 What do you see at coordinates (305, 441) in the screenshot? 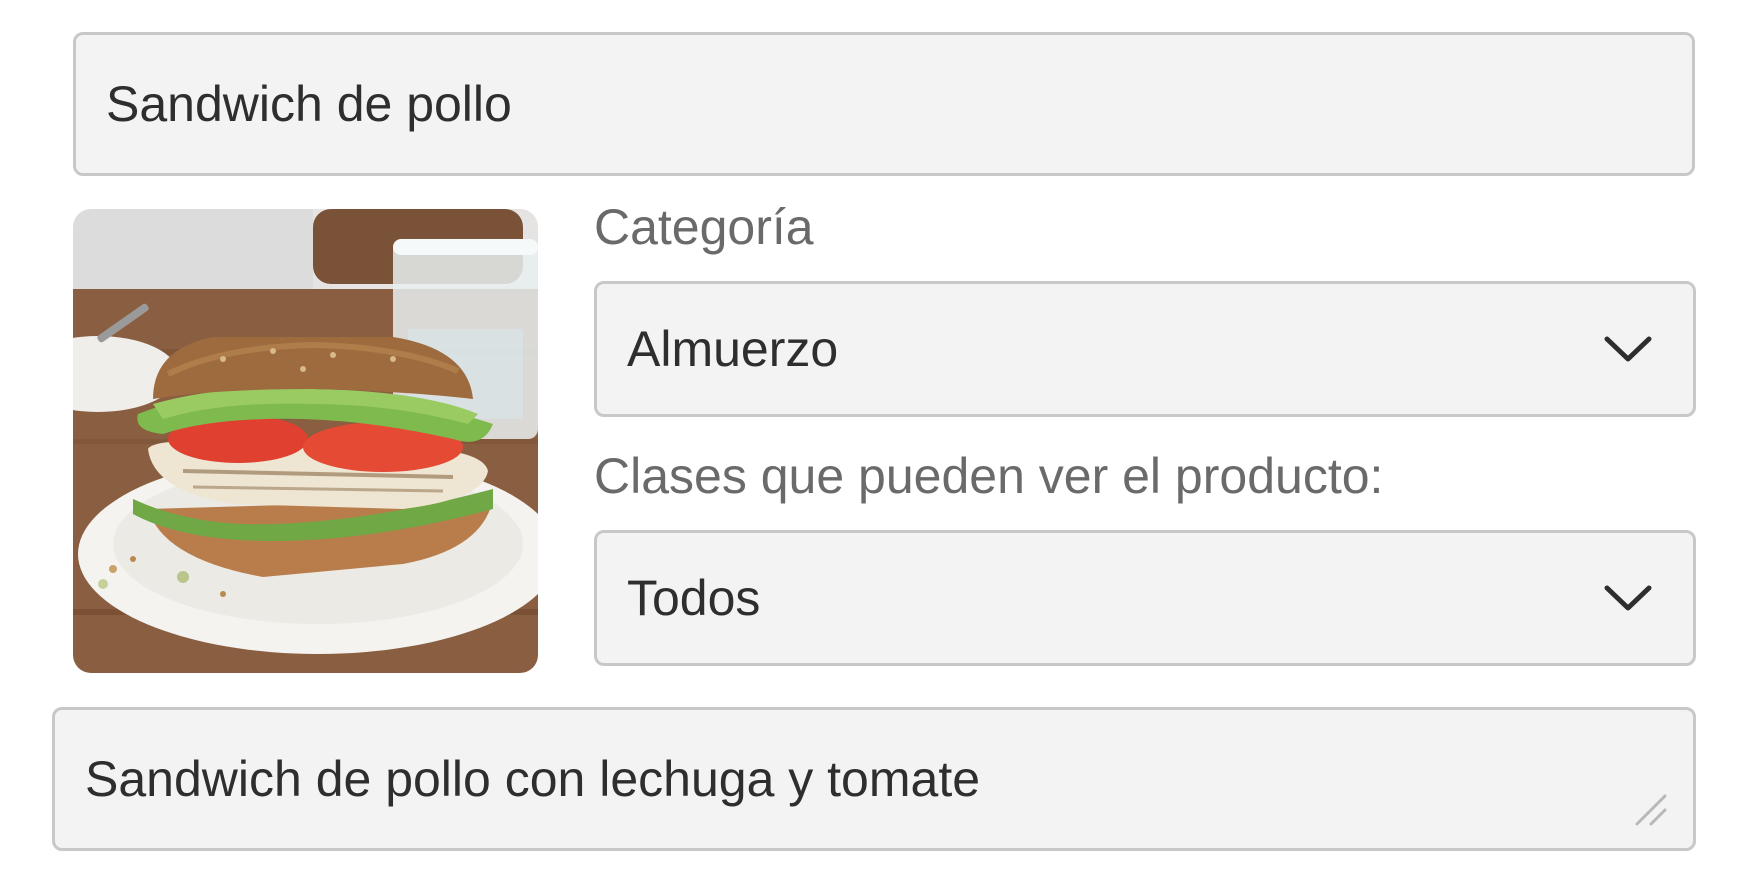
I see `product-image` at bounding box center [305, 441].